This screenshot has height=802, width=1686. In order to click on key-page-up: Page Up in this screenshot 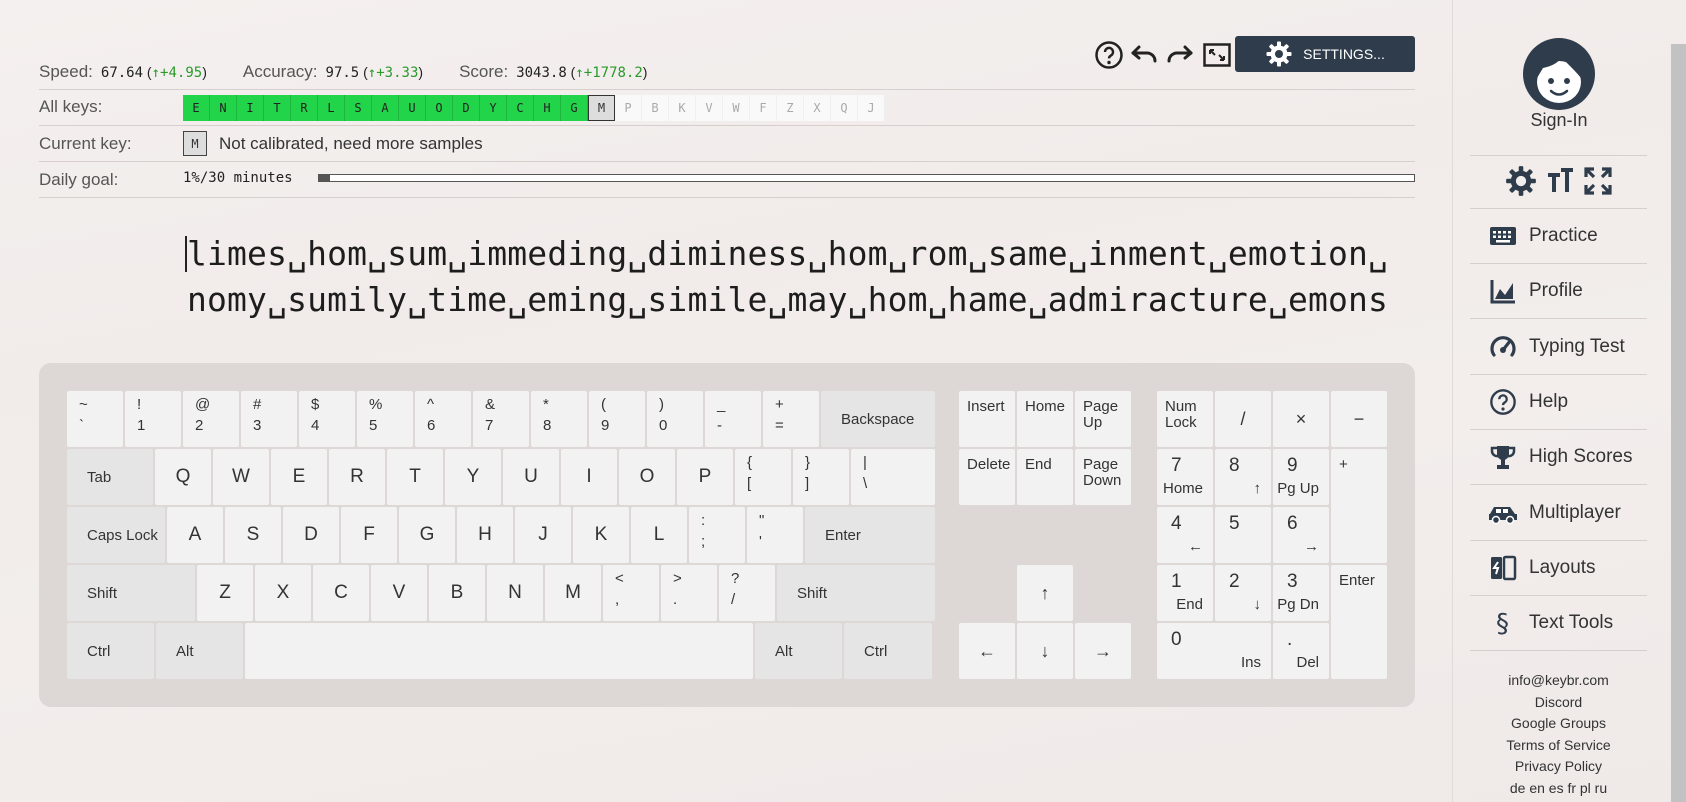, I will do `click(1103, 419)`.